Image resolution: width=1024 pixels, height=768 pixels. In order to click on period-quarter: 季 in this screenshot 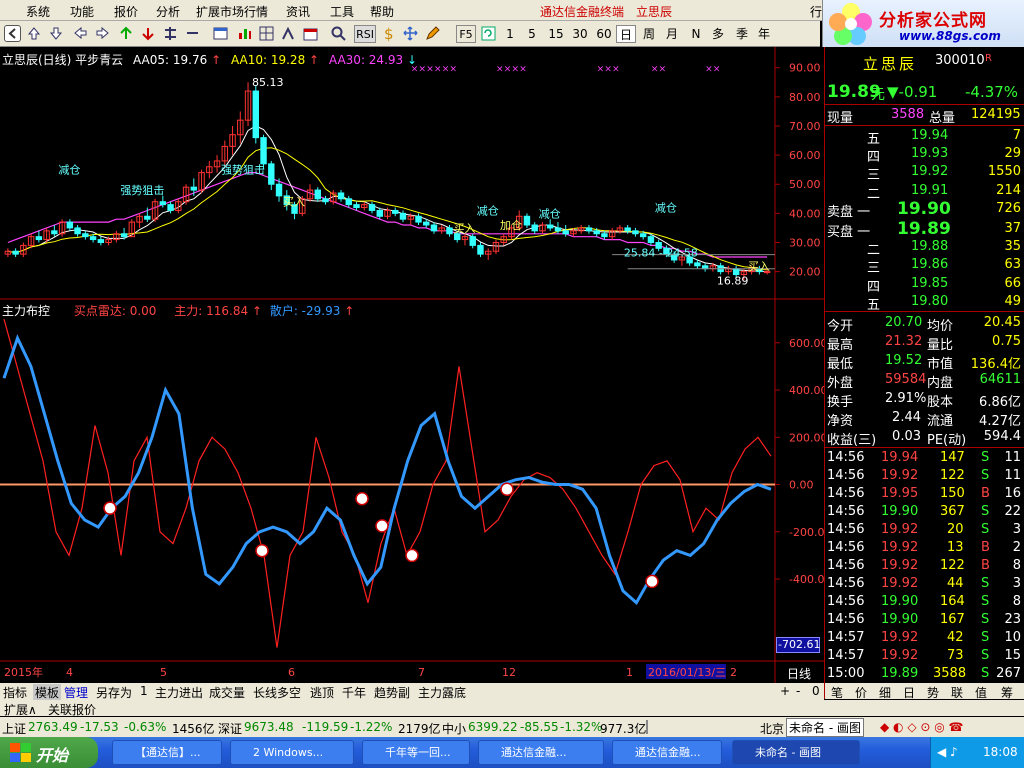, I will do `click(742, 34)`.